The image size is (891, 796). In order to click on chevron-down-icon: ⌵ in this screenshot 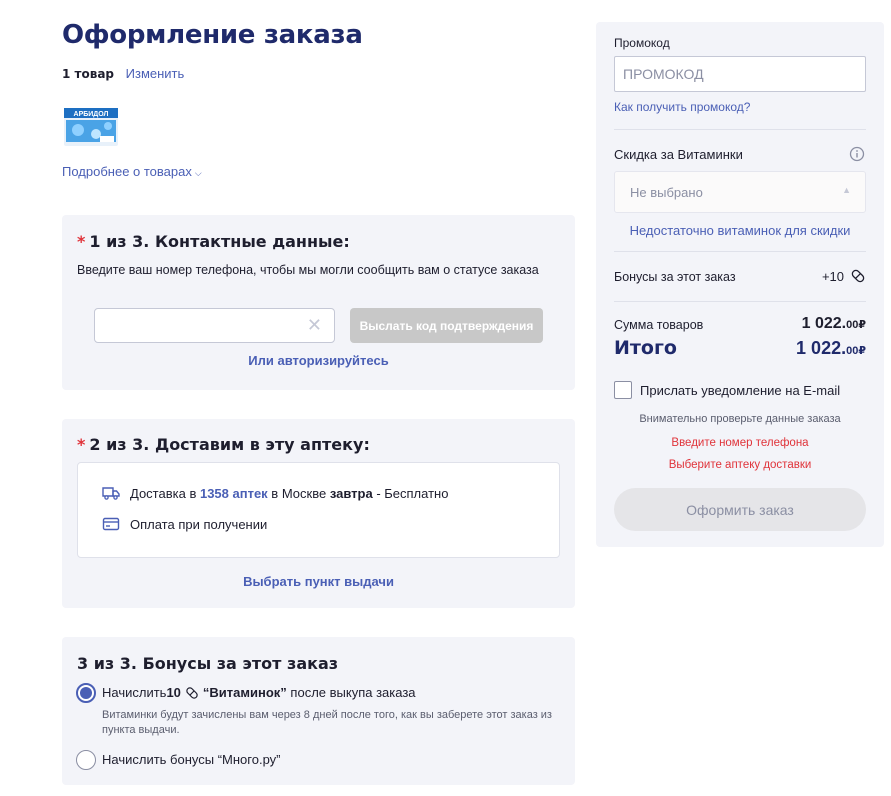, I will do `click(198, 173)`.